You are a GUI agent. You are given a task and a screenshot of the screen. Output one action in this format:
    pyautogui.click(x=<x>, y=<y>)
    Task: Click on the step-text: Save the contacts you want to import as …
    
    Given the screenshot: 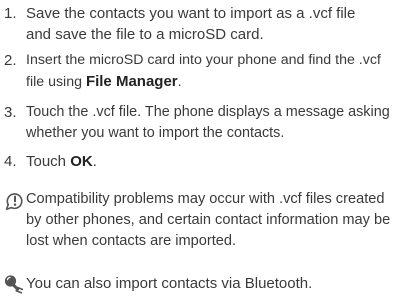 What is the action you would take?
    pyautogui.click(x=214, y=24)
    